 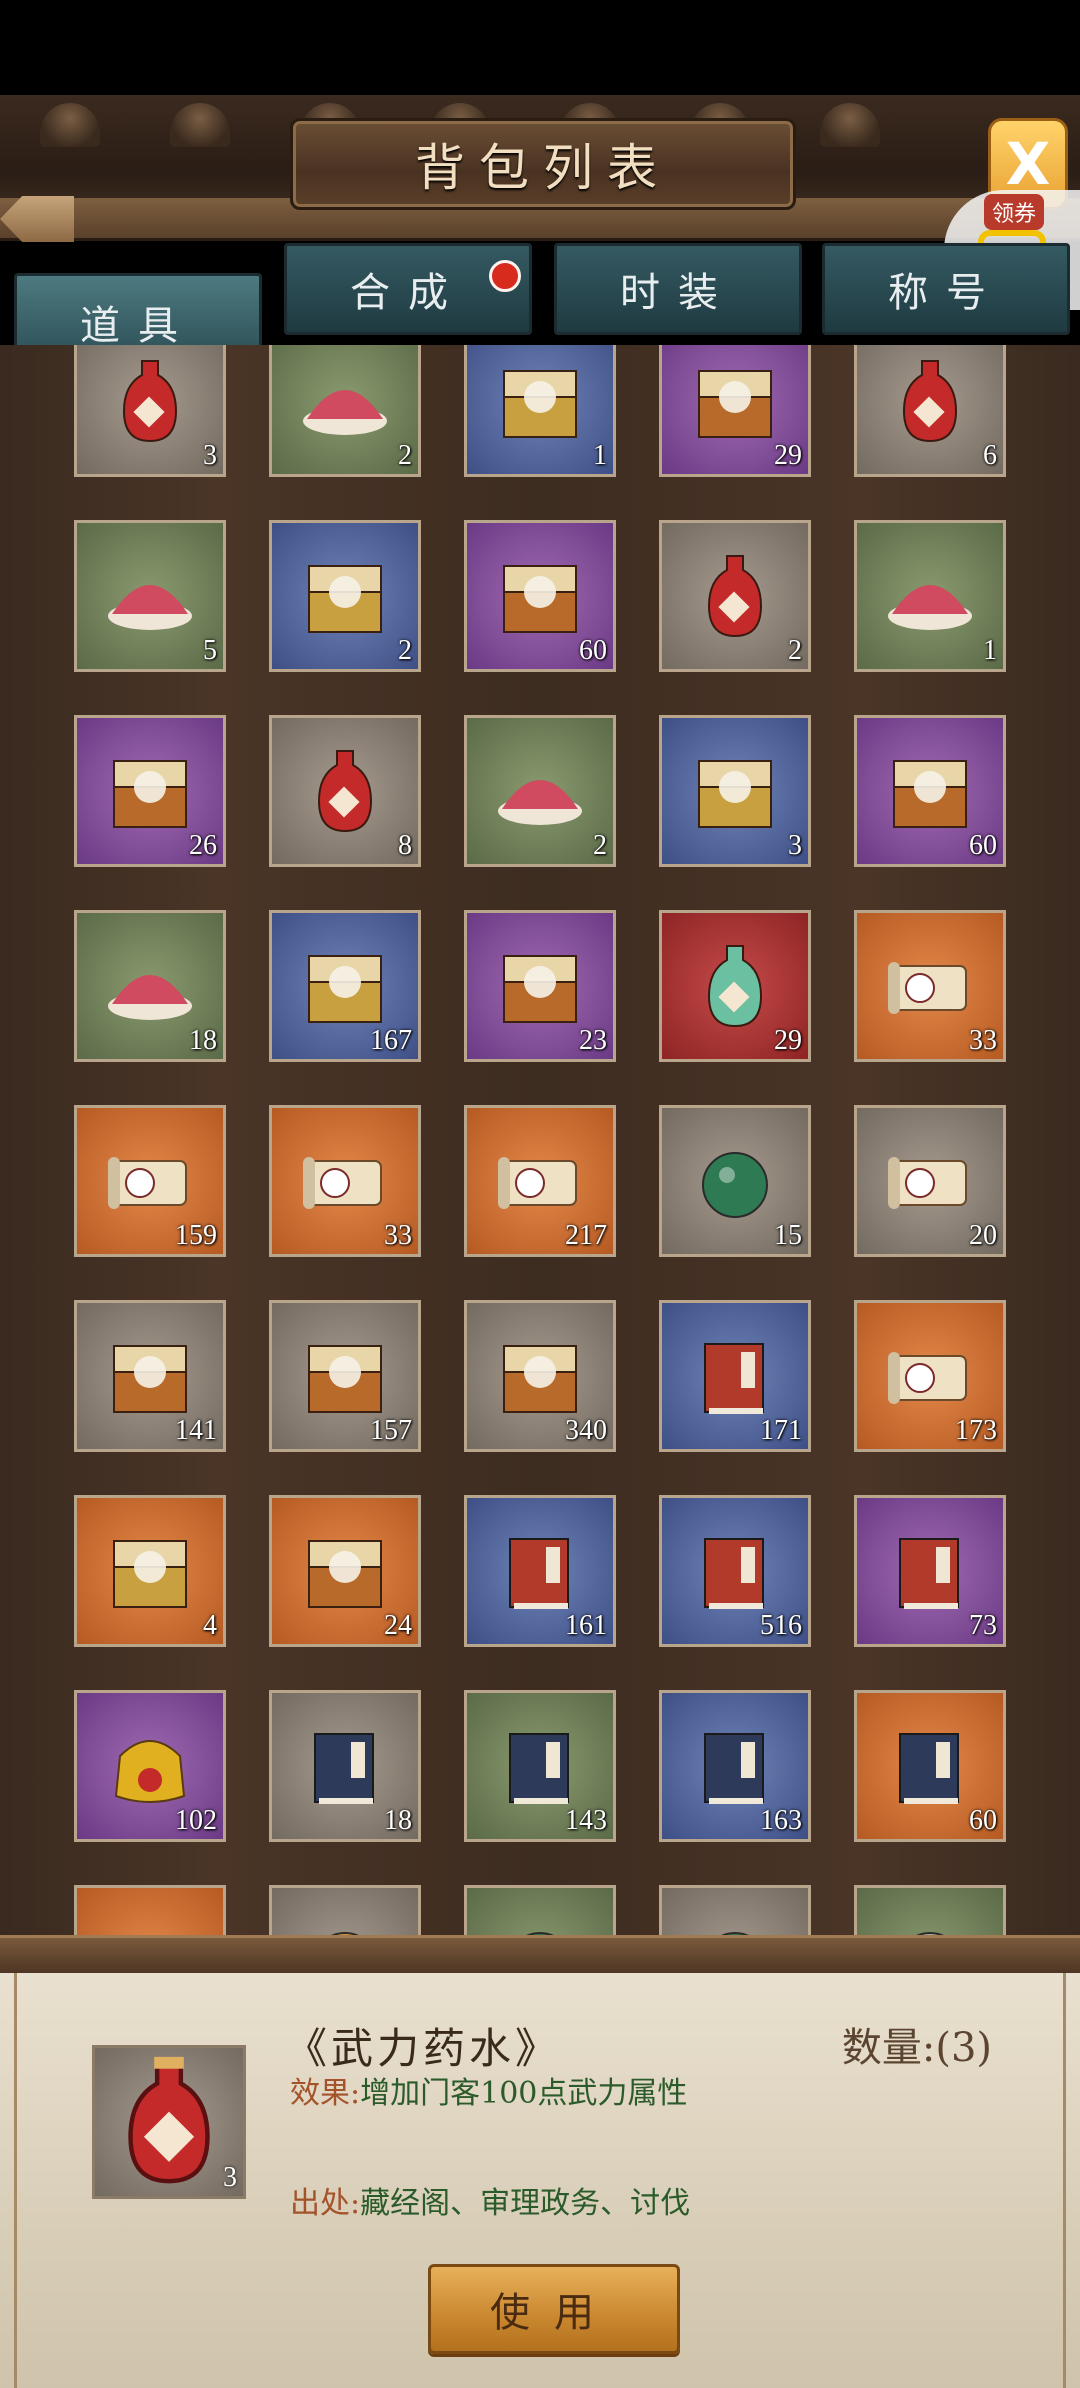 What do you see at coordinates (554, 2313) in the screenshot?
I see `use-button-label: 使用` at bounding box center [554, 2313].